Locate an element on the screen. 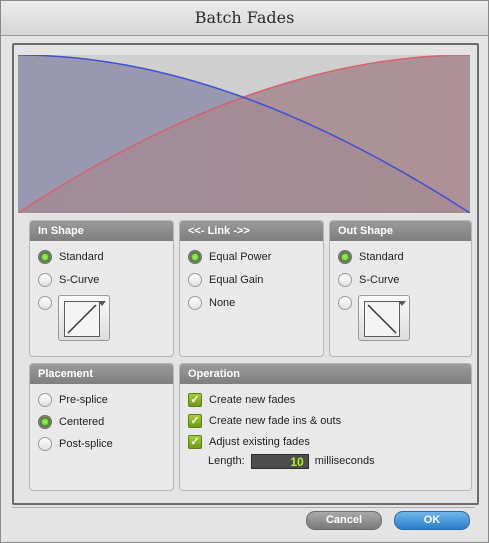 This screenshot has width=489, height=543. out-shape-header: Out Shape is located at coordinates (400, 231).